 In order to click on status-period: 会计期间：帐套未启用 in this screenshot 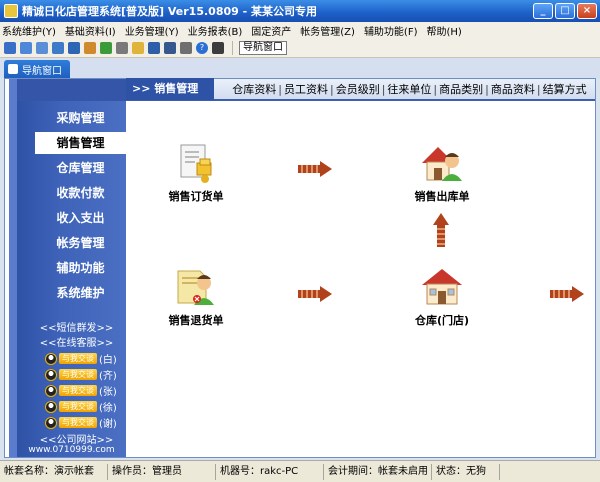, I will do `click(378, 471)`.